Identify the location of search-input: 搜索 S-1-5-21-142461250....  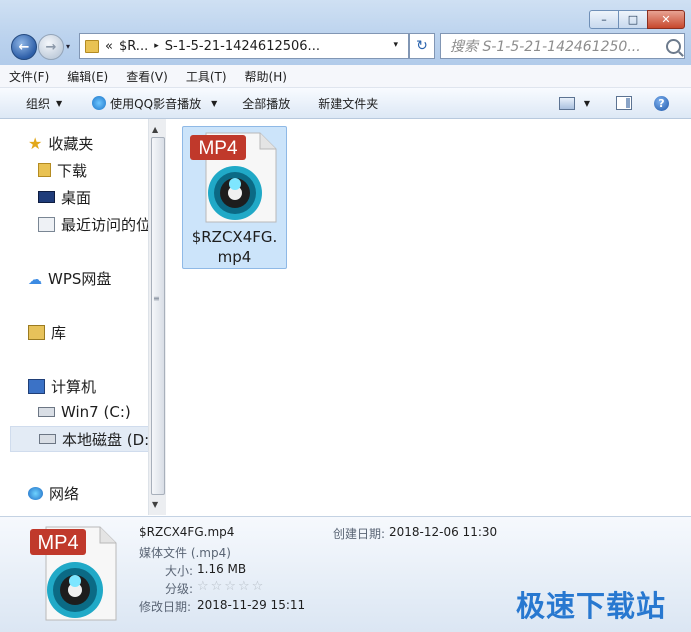
(562, 46).